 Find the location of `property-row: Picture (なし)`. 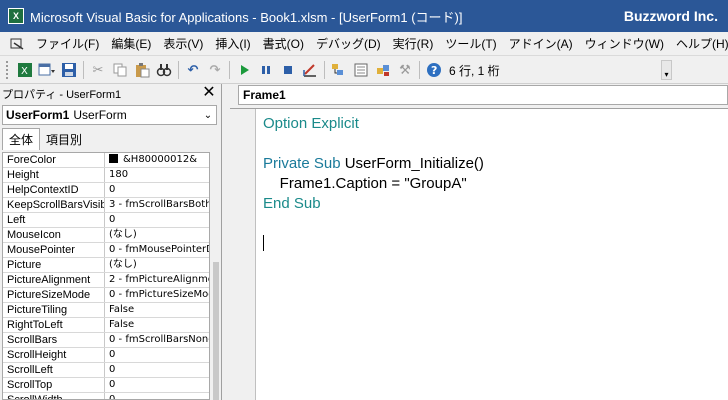

property-row: Picture (なし) is located at coordinates (106, 265).